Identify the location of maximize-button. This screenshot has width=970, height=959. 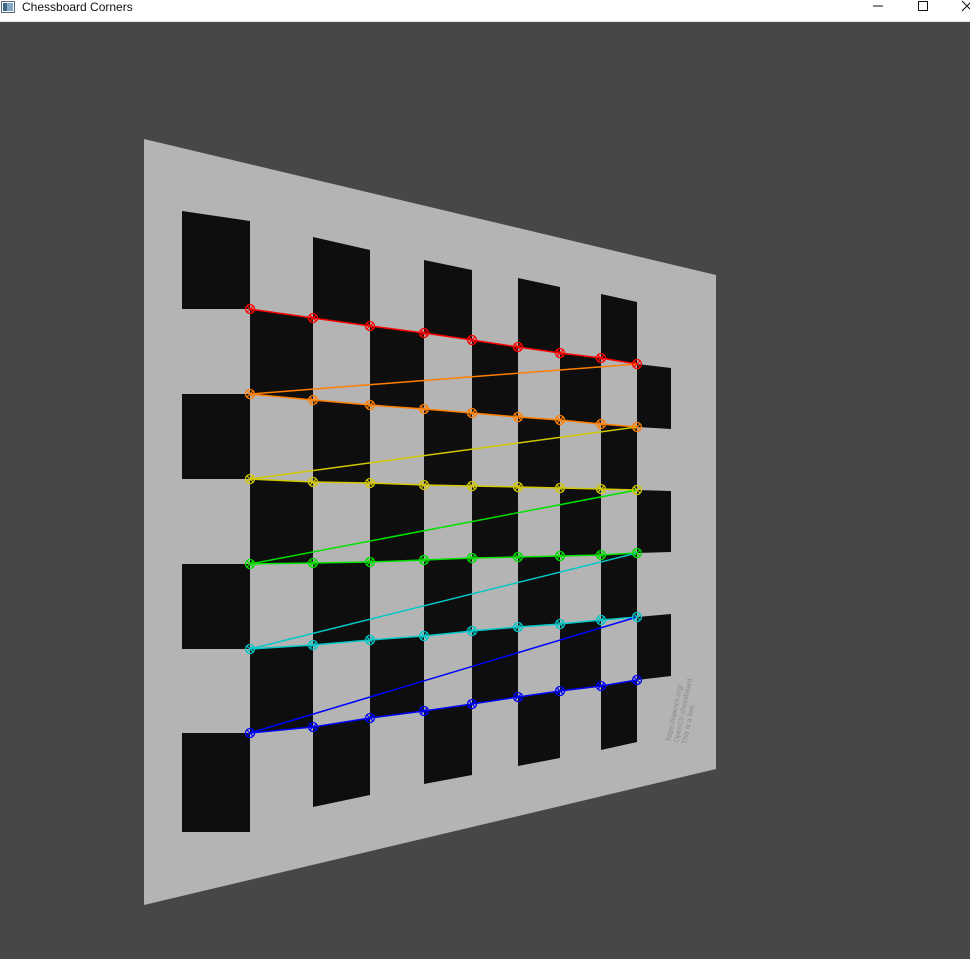
(923, 11).